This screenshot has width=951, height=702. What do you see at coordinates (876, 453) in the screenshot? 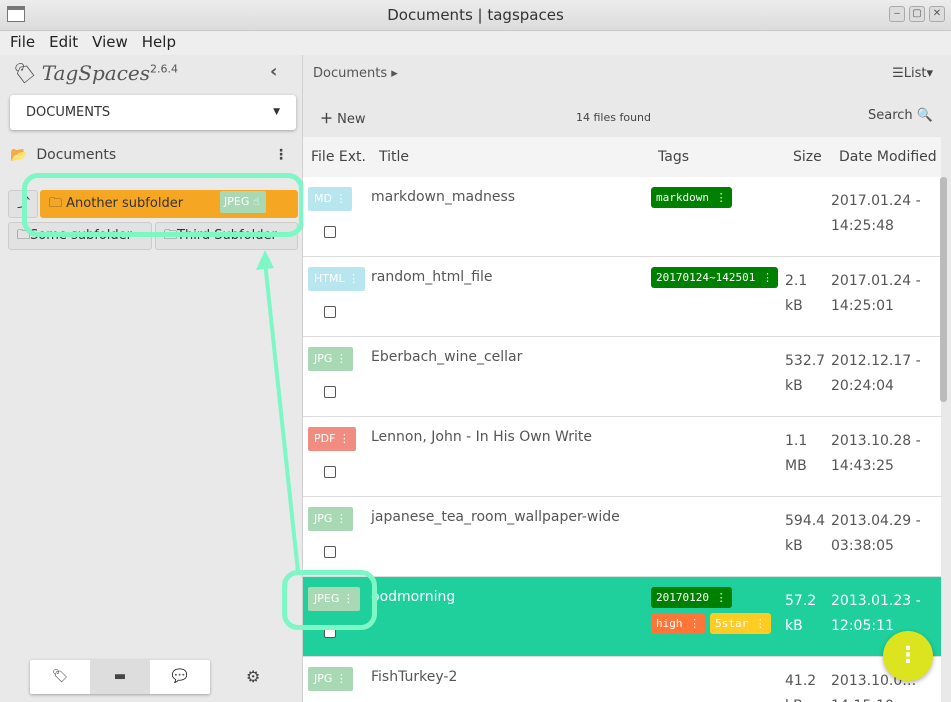
I see `file-date: 2013.10.28 - 14:43:25` at bounding box center [876, 453].